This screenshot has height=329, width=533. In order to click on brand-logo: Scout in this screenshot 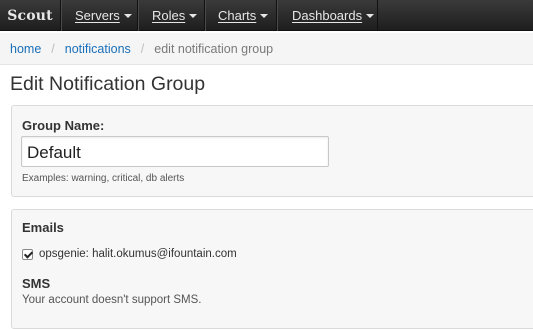, I will do `click(30, 15)`.